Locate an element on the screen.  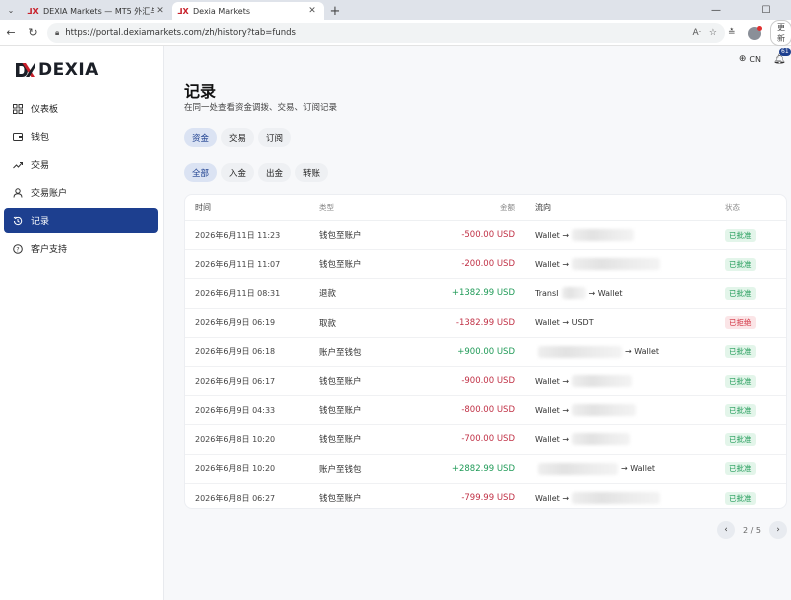
cell-type: 退款 is located at coordinates (328, 294).